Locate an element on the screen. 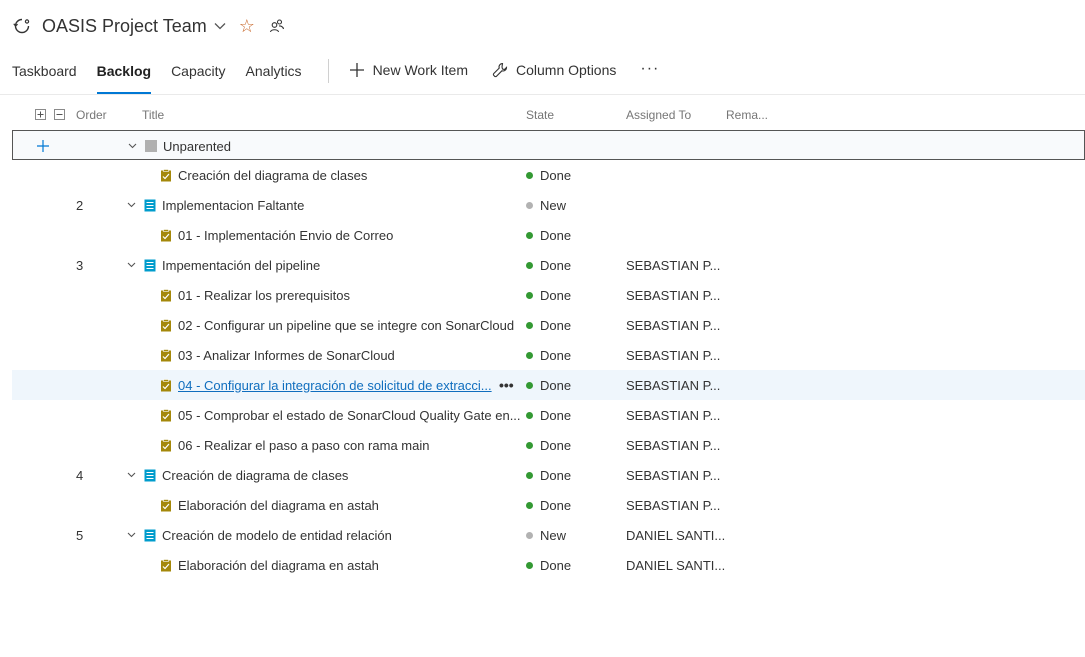 The height and width of the screenshot is (657, 1085). work-item-title: Impementación del pipeline is located at coordinates (241, 265).